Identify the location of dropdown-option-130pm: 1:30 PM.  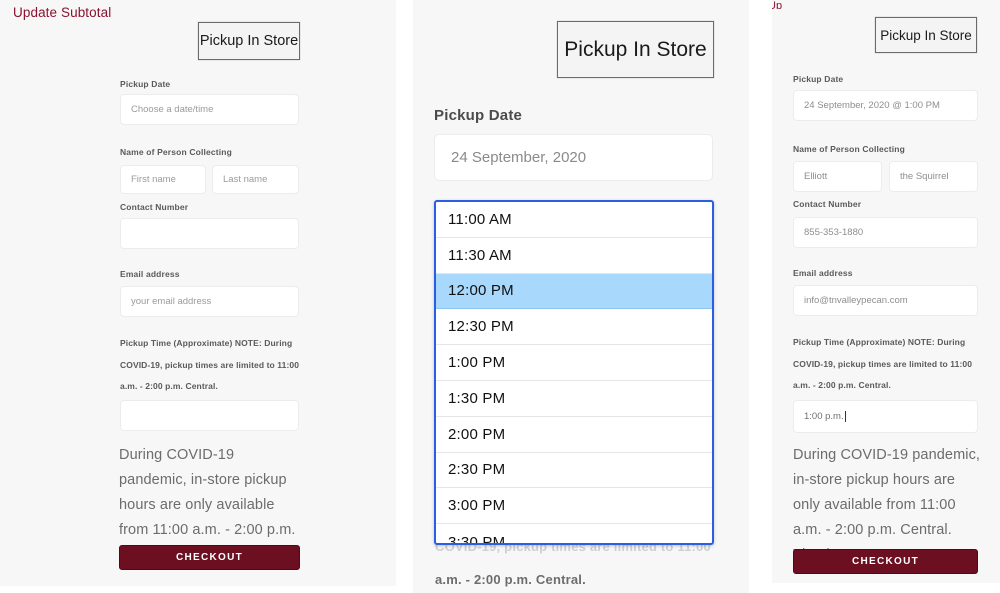
(574, 399).